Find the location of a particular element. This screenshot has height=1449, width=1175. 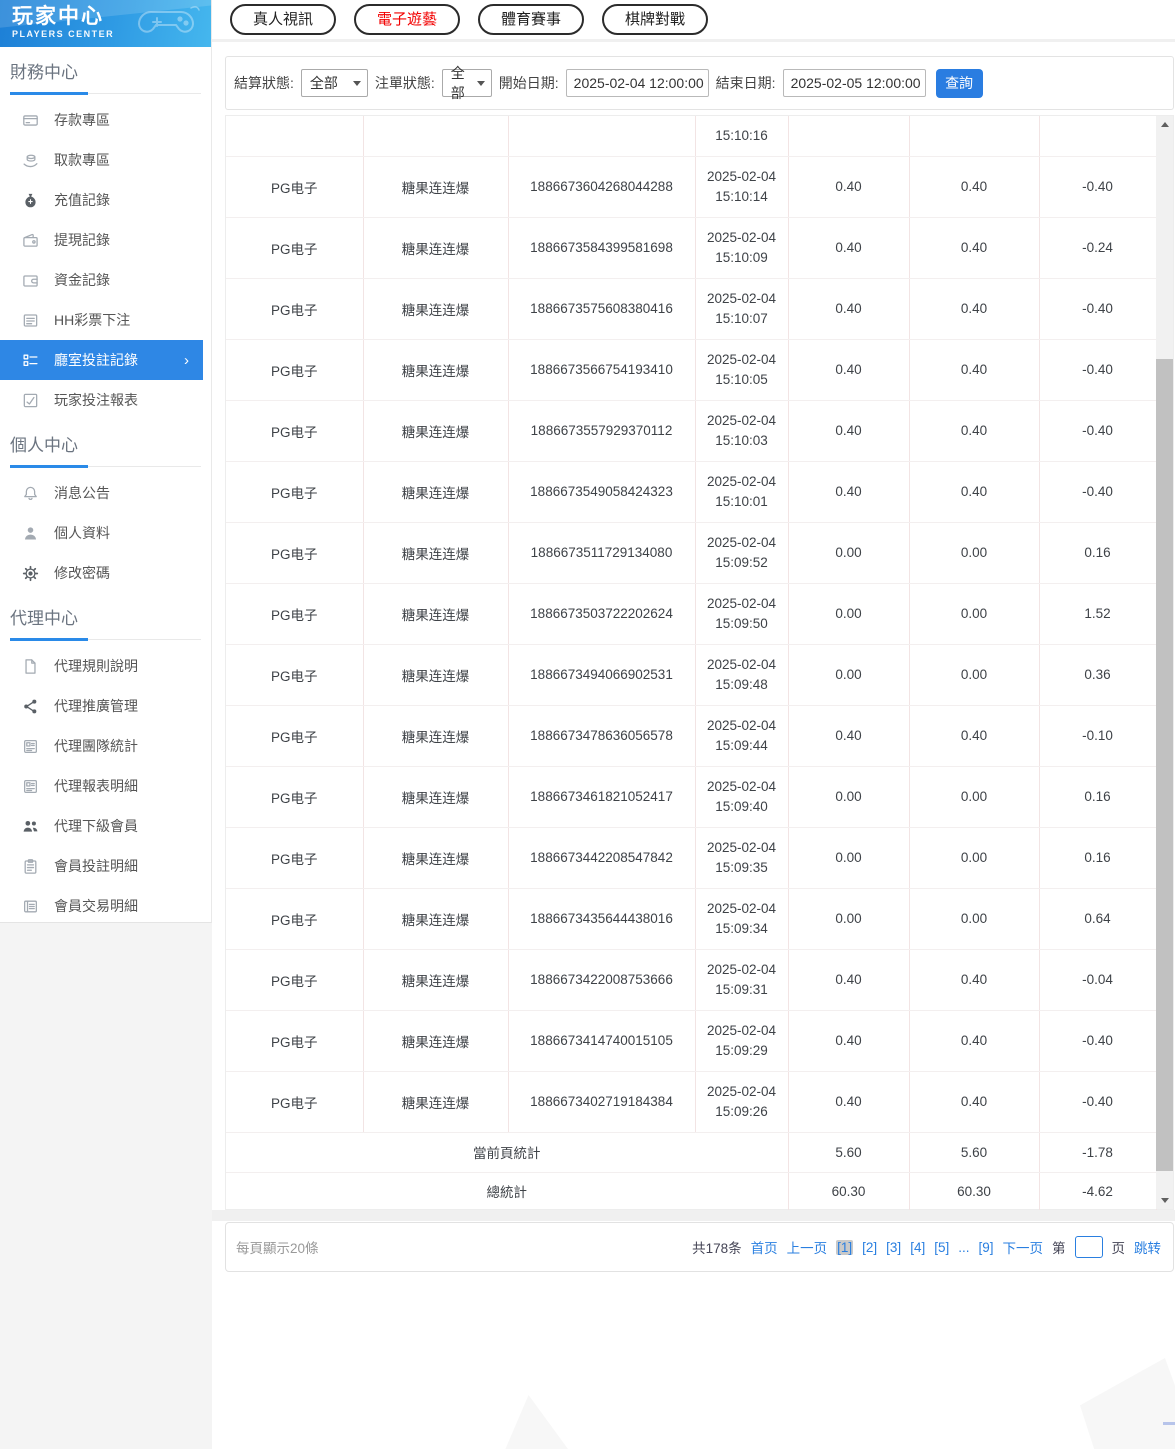

winloss-cell: 0.36 is located at coordinates (1098, 675).